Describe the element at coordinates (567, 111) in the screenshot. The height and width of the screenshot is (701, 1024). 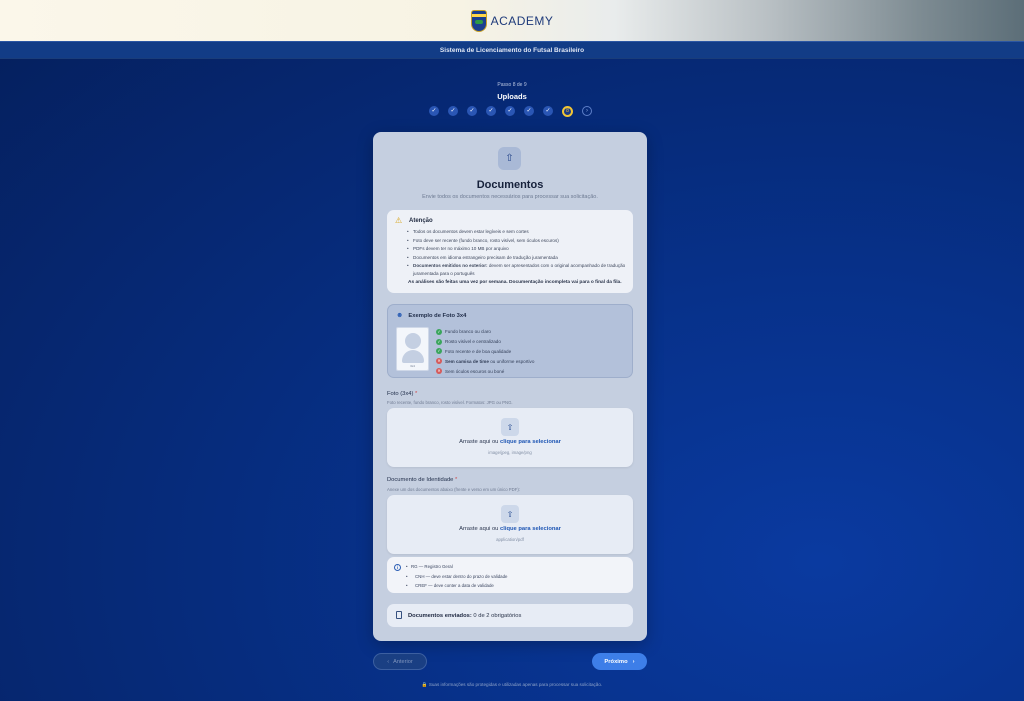
I see `step-8-current: 8` at that location.